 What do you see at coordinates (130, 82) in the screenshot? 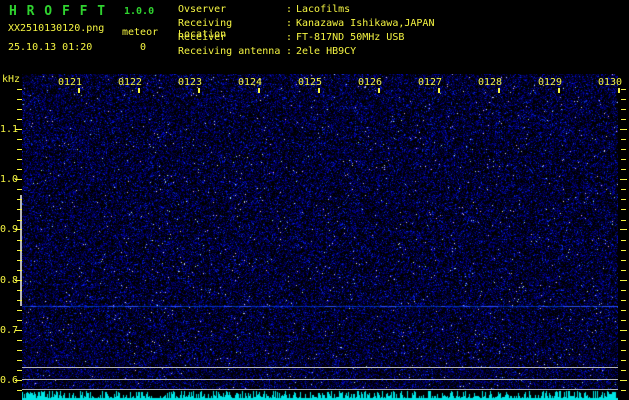
I see `x-axis-time-label: 0122` at bounding box center [130, 82].